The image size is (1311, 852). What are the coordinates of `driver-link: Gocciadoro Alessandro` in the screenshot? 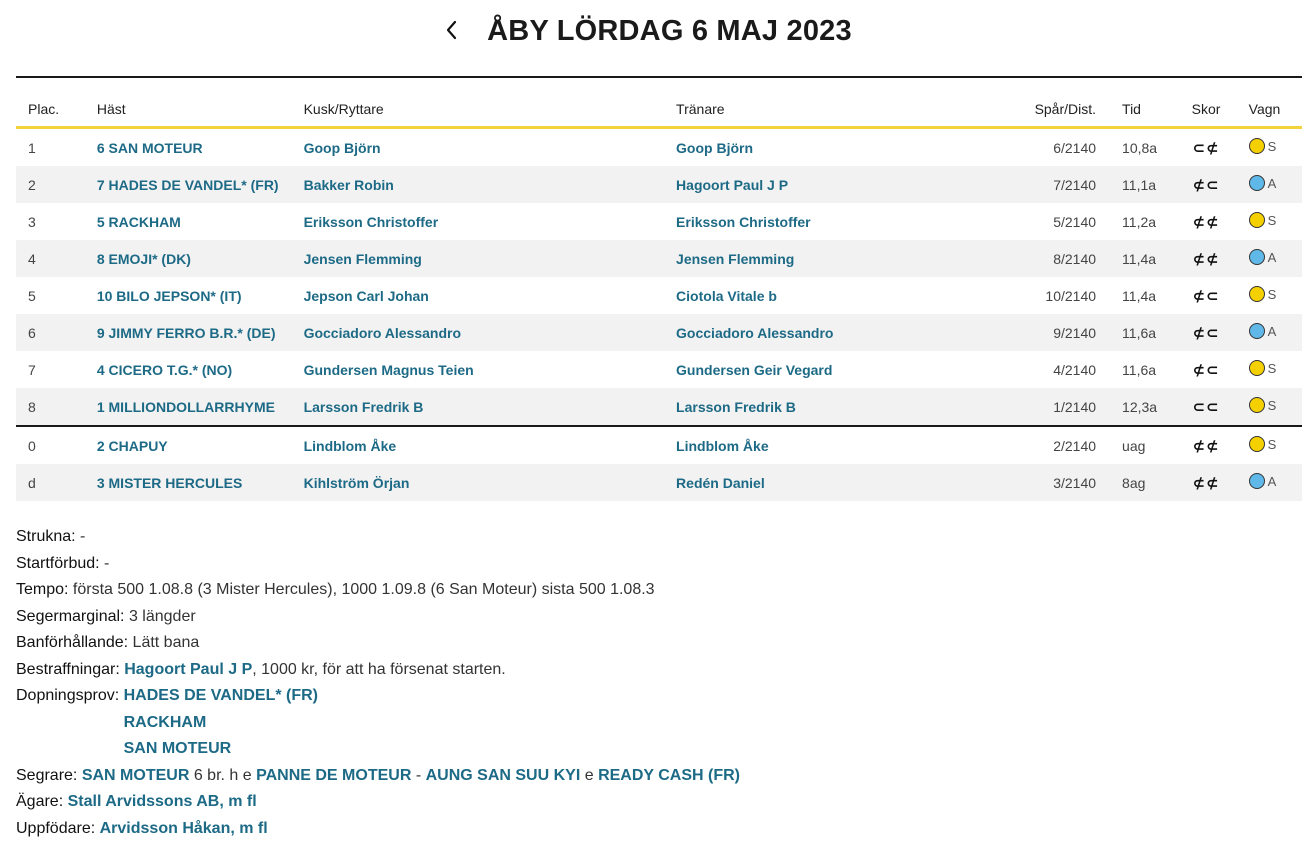 It's located at (382, 333).